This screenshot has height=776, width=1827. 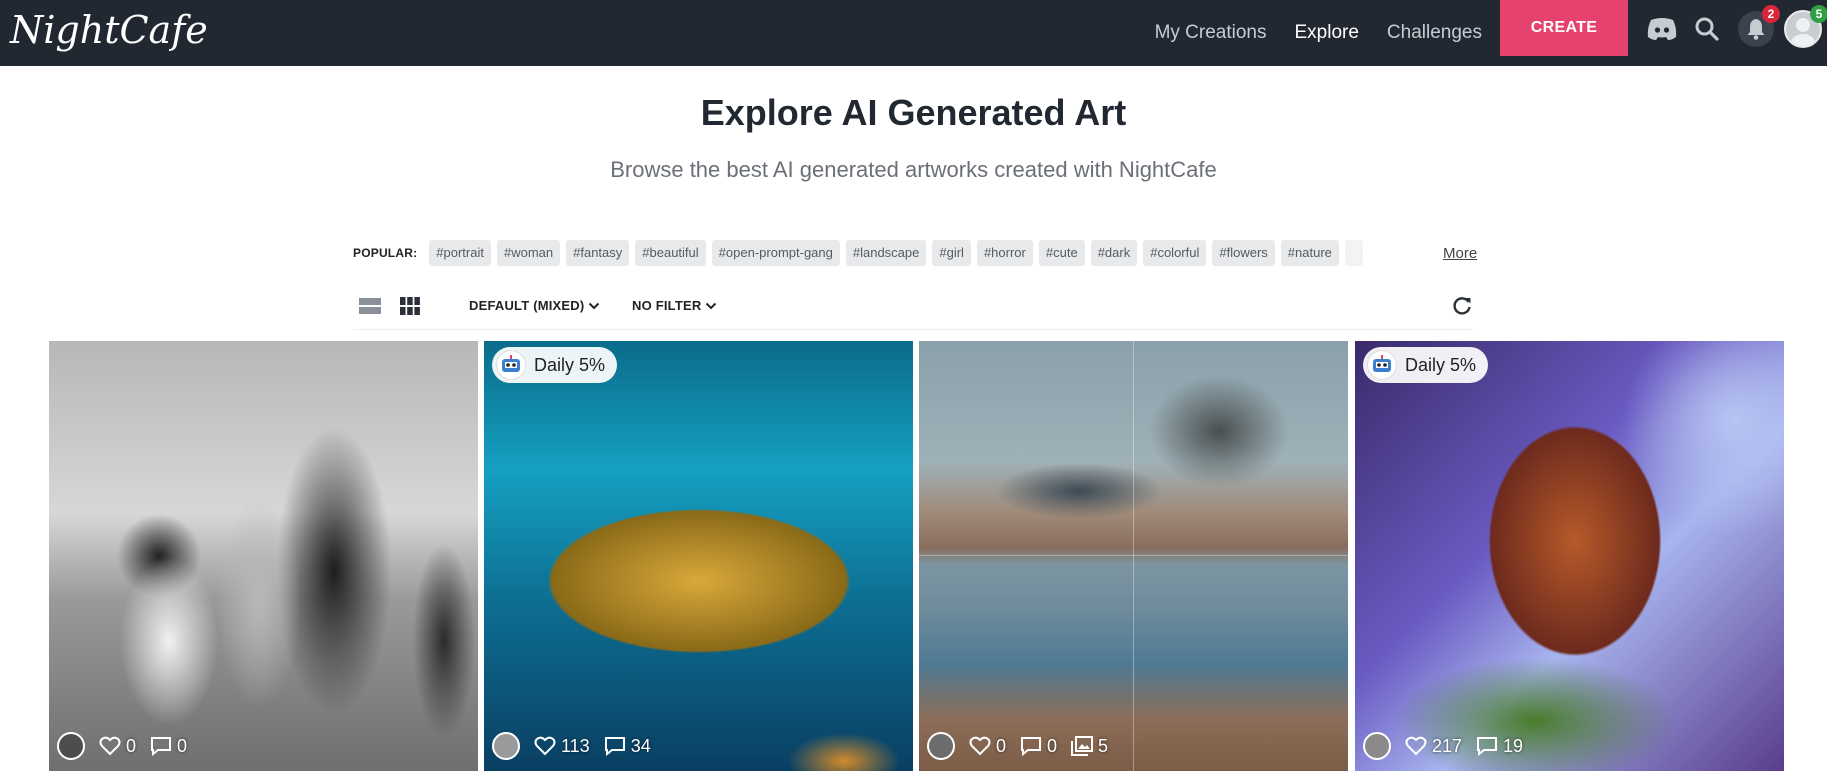 I want to click on images-stat: 5, so click(x=1089, y=746).